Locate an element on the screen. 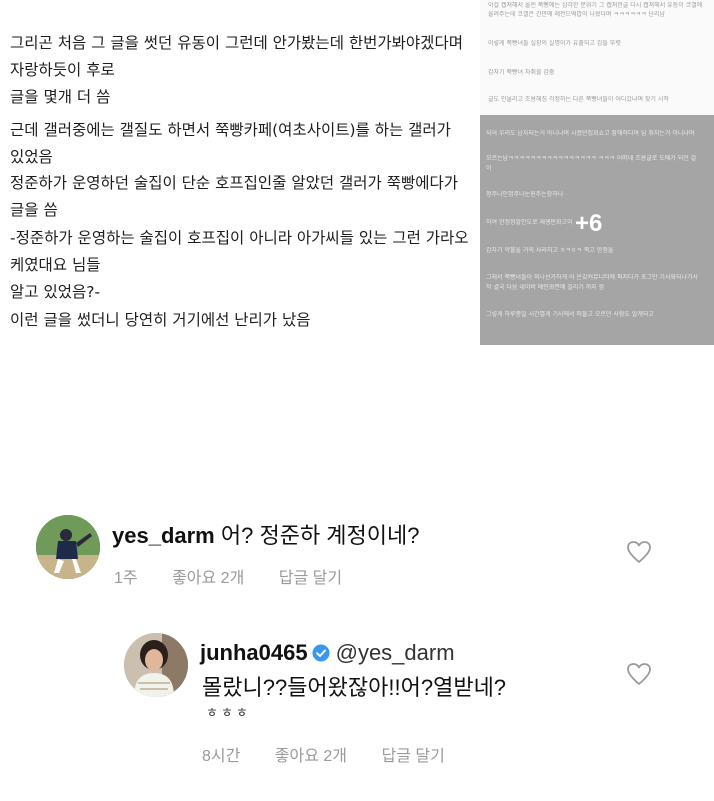  comment-text: 어? 정준하 계정이네? is located at coordinates (320, 535).